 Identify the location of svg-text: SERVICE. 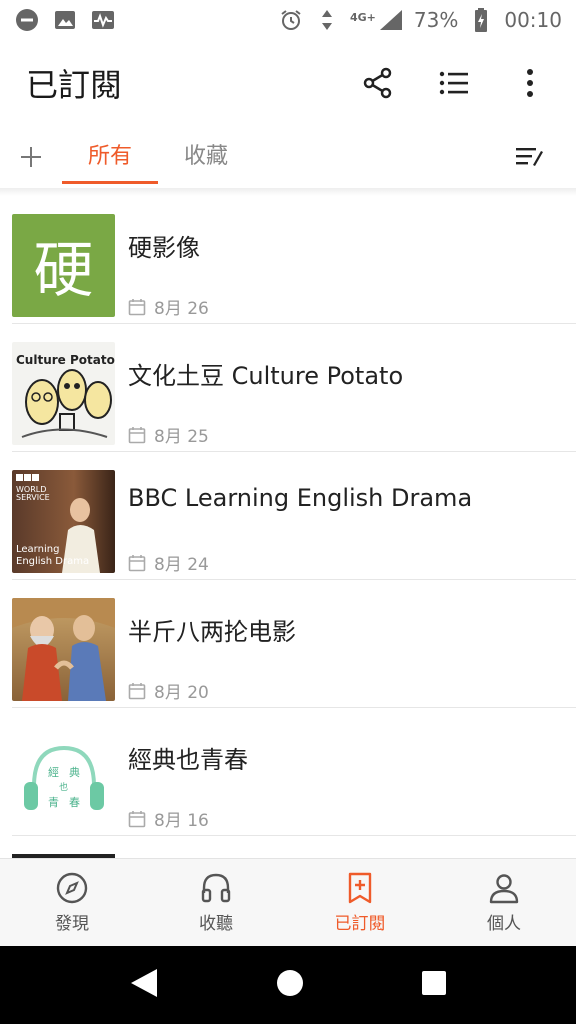
(33, 497).